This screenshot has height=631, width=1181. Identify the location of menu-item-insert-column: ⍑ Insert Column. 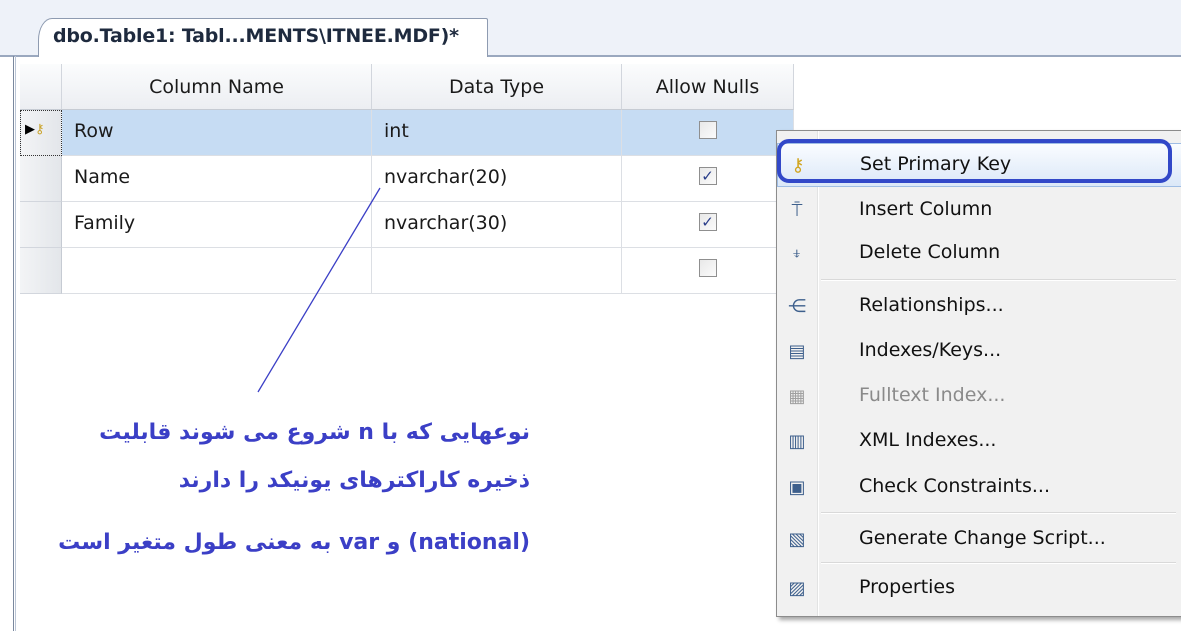
(979, 211).